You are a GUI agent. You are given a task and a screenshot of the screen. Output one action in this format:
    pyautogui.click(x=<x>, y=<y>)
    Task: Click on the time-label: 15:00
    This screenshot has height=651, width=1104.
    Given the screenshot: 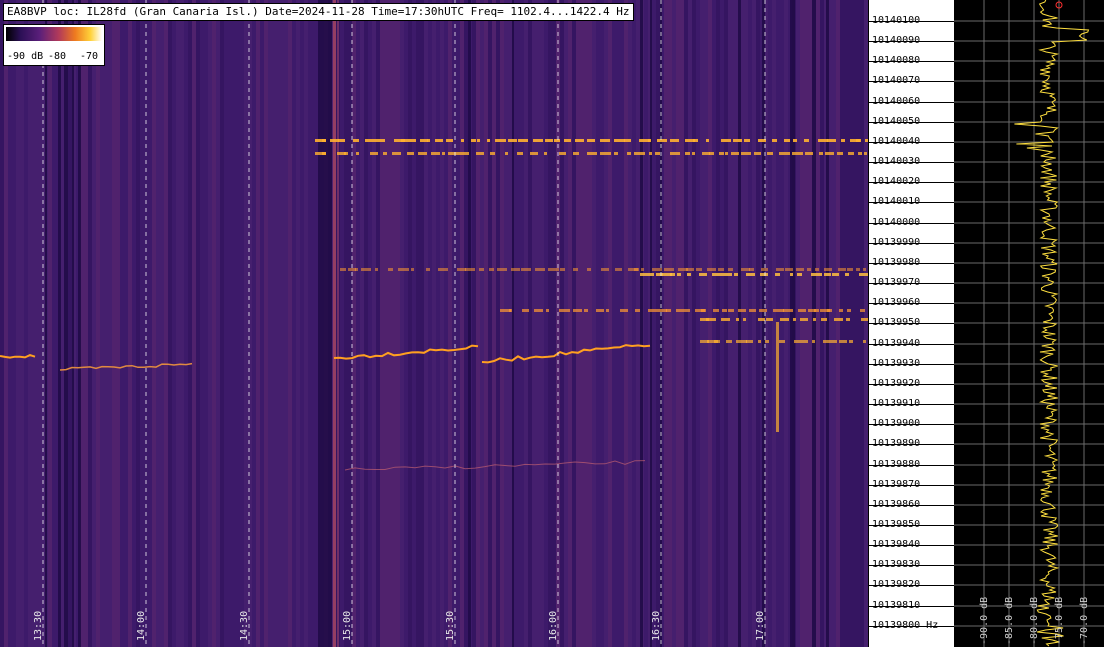 What is the action you would take?
    pyautogui.click(x=347, y=625)
    